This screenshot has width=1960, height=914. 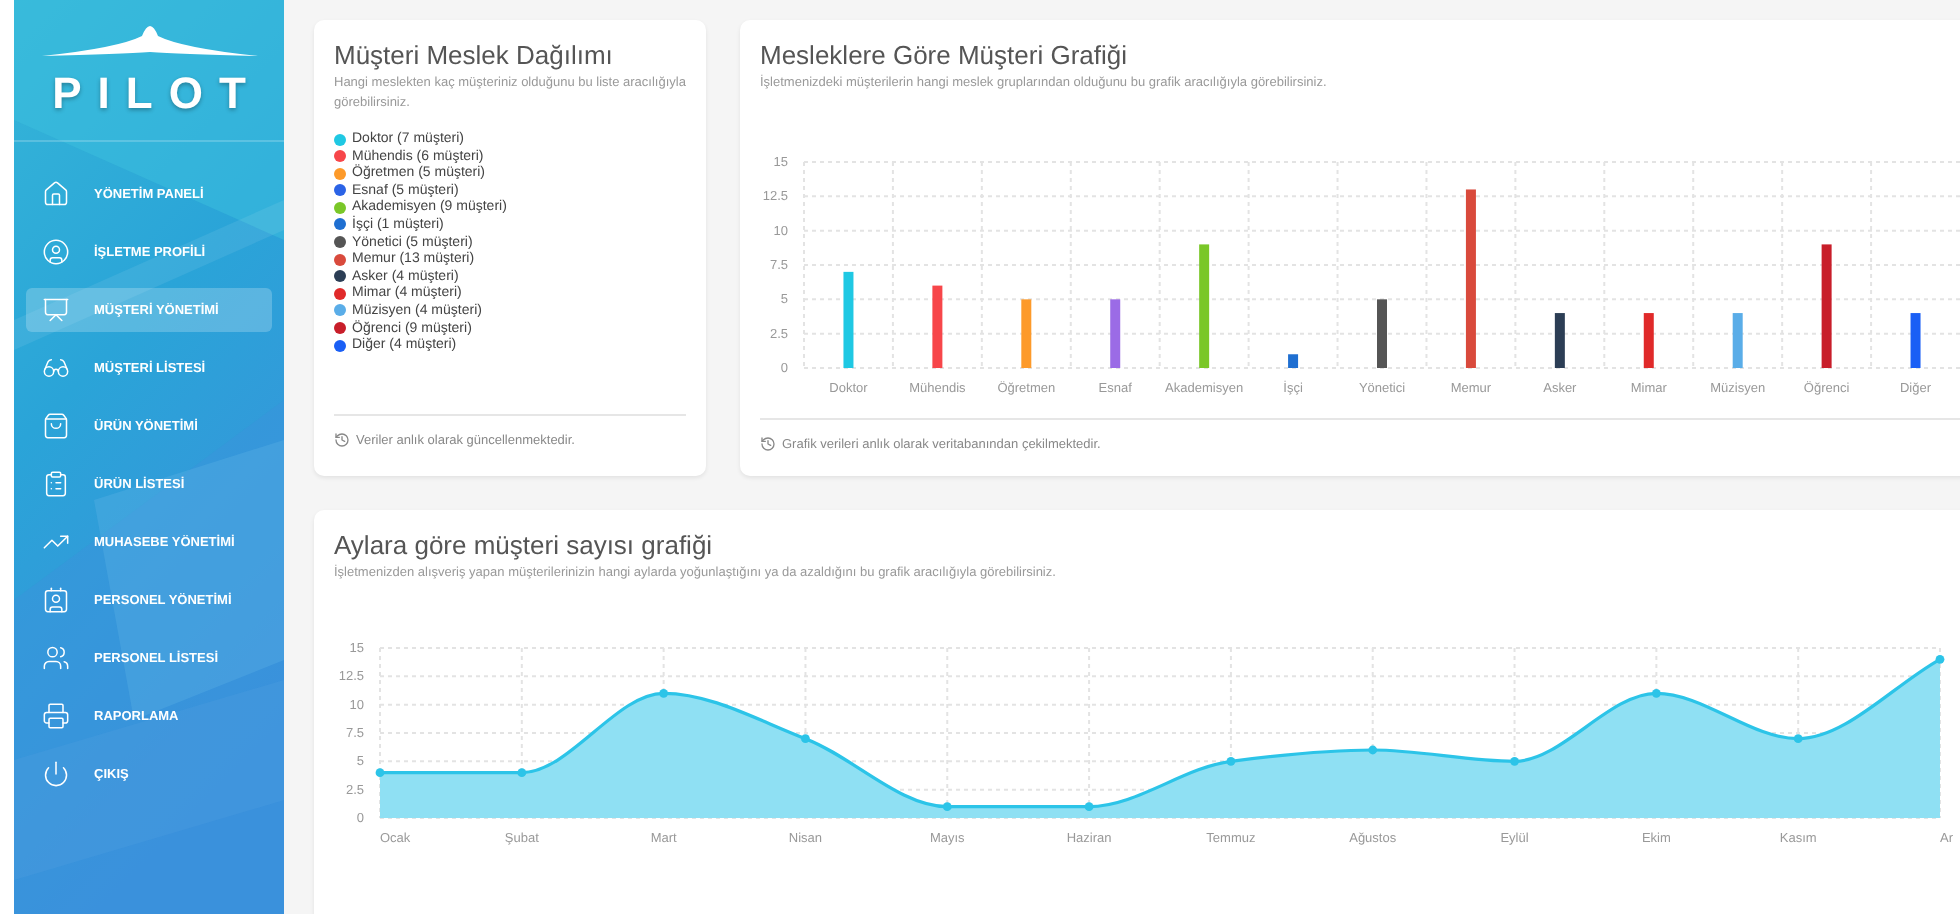 What do you see at coordinates (56, 716) in the screenshot?
I see `printer-icon` at bounding box center [56, 716].